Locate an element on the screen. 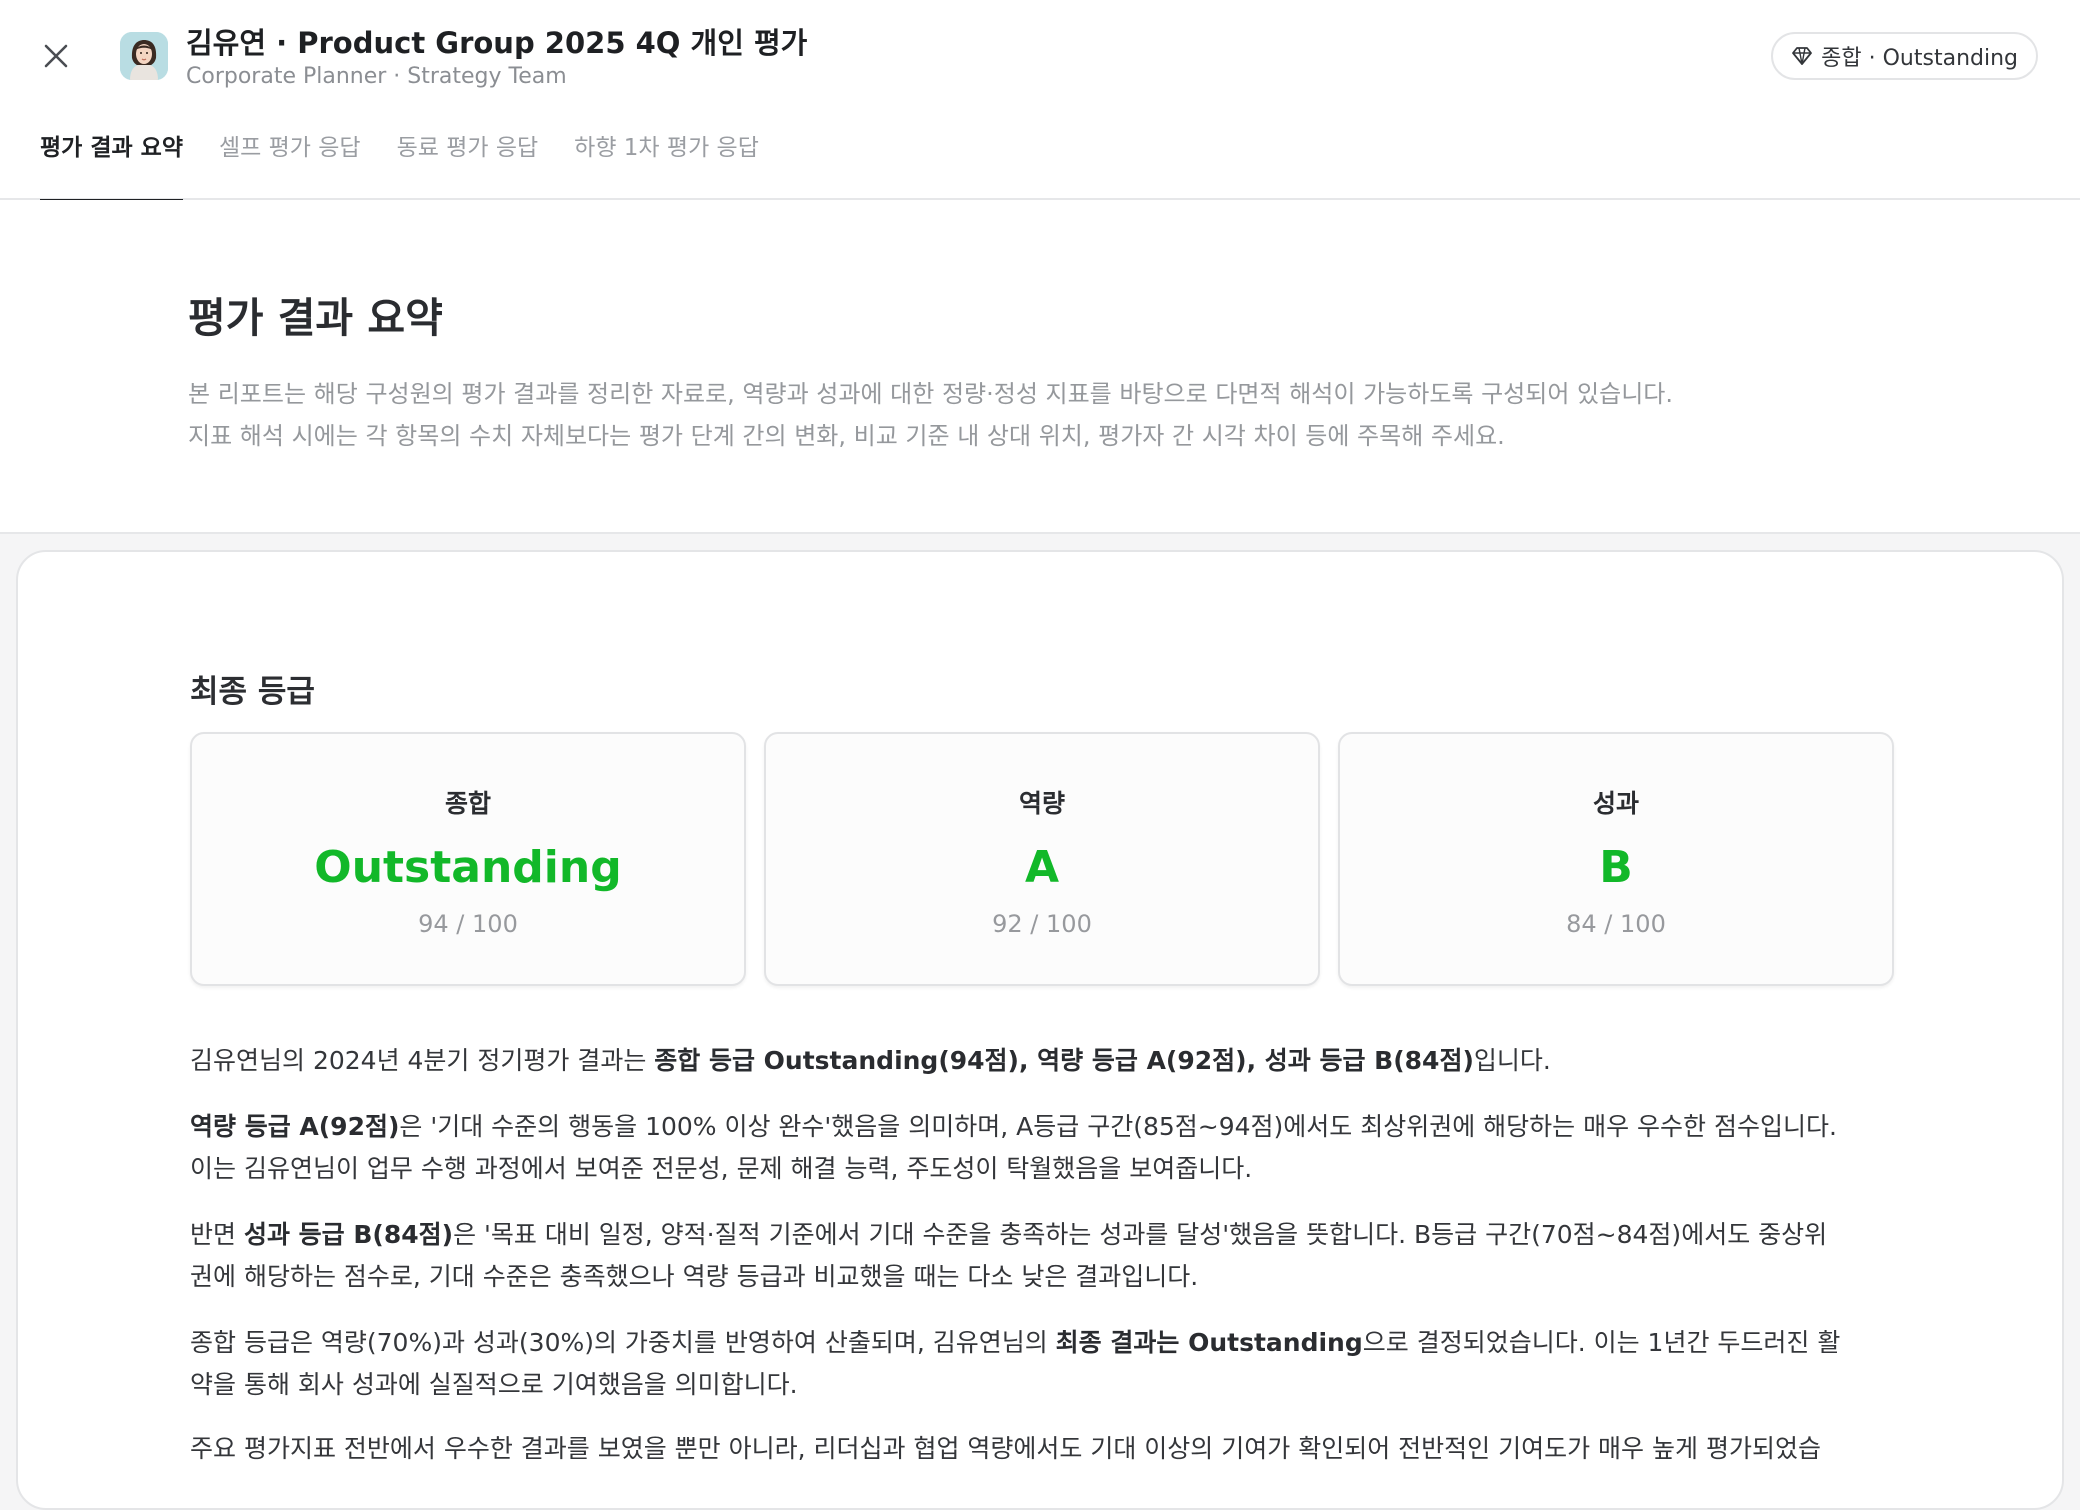 The height and width of the screenshot is (1510, 2080). grade-card-overall: 종합 Outstanding 94 / 100 is located at coordinates (468, 859).